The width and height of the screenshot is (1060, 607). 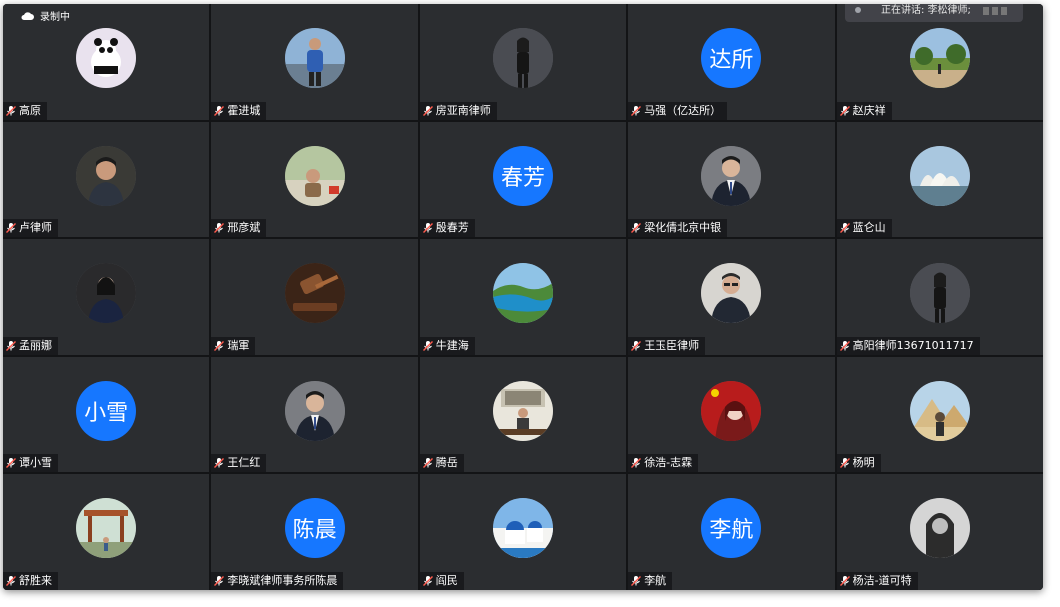 I want to click on participant-name: 徐浩-志霖, so click(x=668, y=463).